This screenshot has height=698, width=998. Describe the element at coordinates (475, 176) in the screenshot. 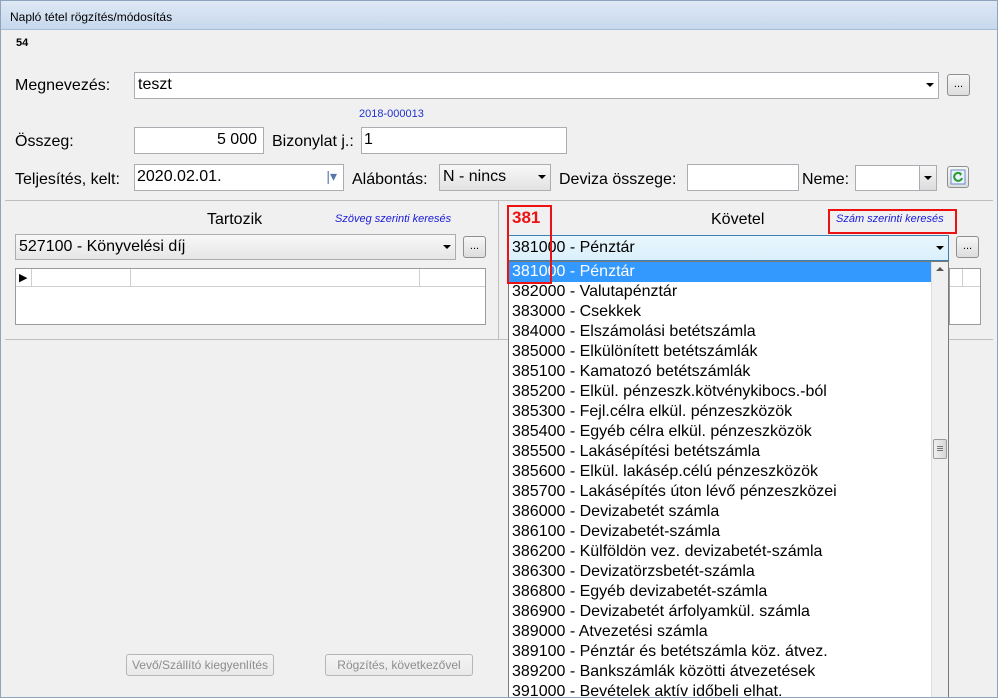

I see `alabontas-value: N - nincs` at that location.